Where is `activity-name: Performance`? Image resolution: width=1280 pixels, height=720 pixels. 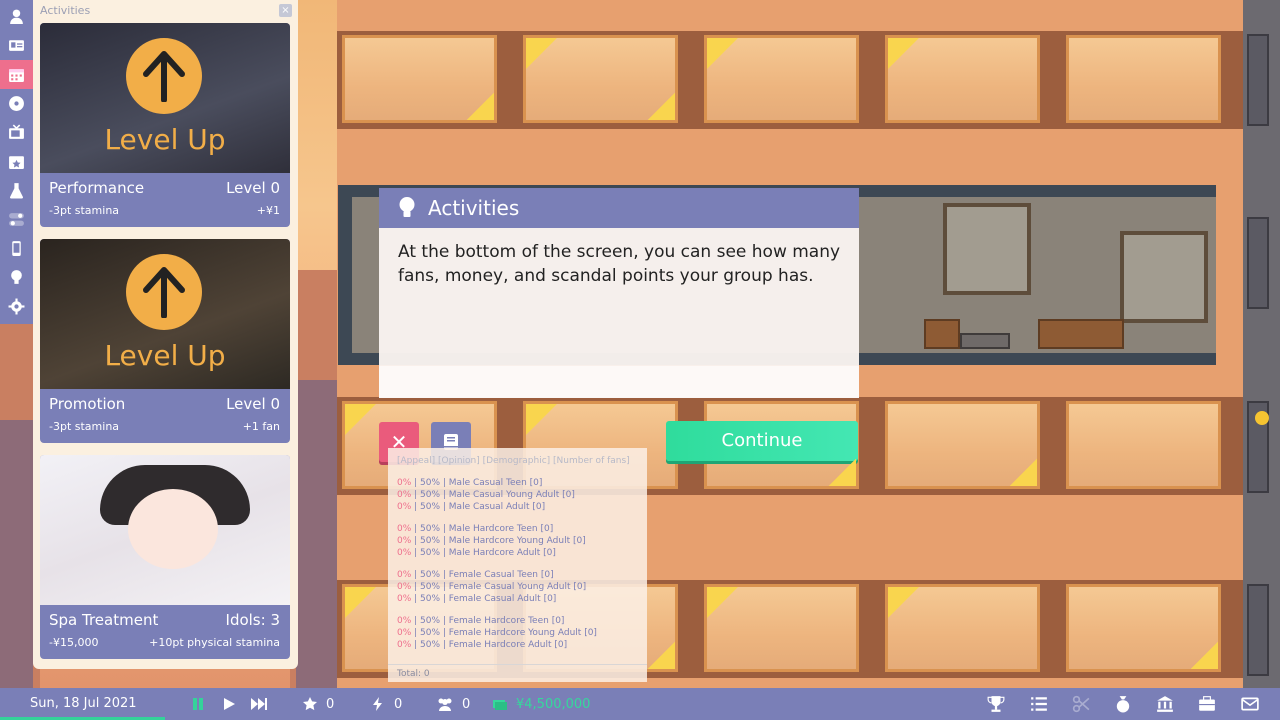 activity-name: Performance is located at coordinates (97, 188).